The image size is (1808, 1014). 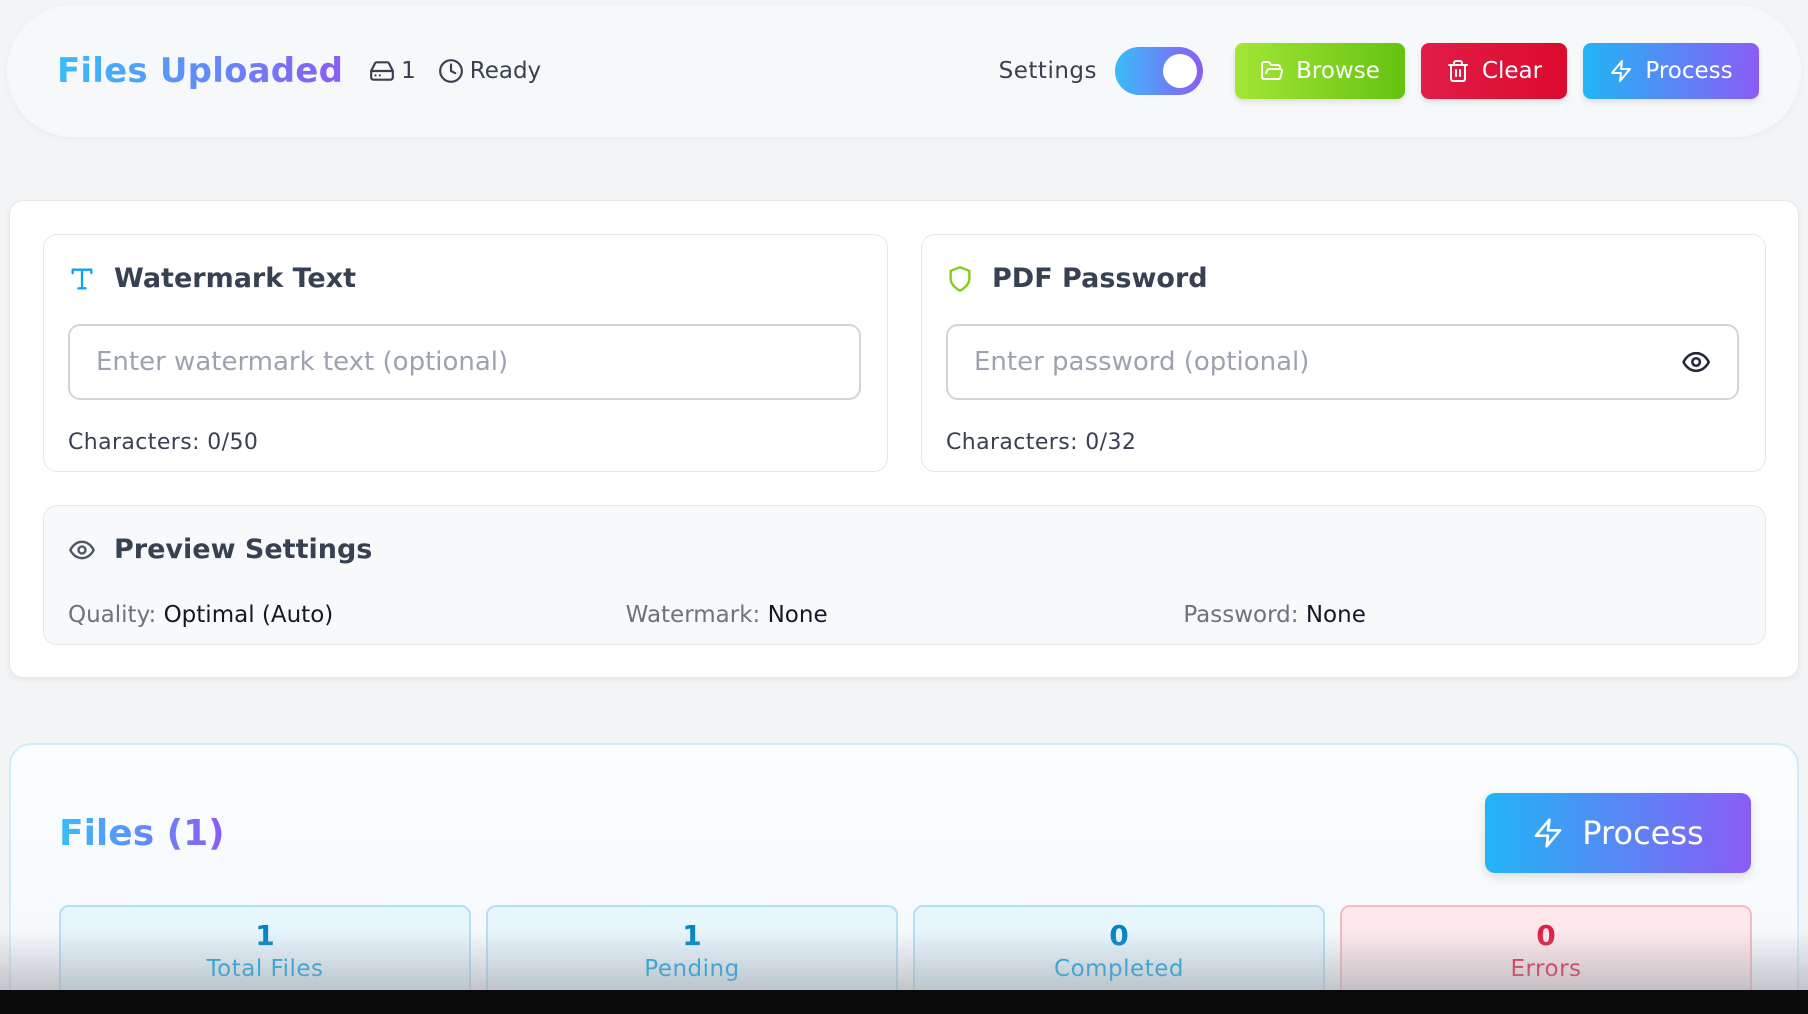 I want to click on clear-label: Clear, so click(x=1512, y=71).